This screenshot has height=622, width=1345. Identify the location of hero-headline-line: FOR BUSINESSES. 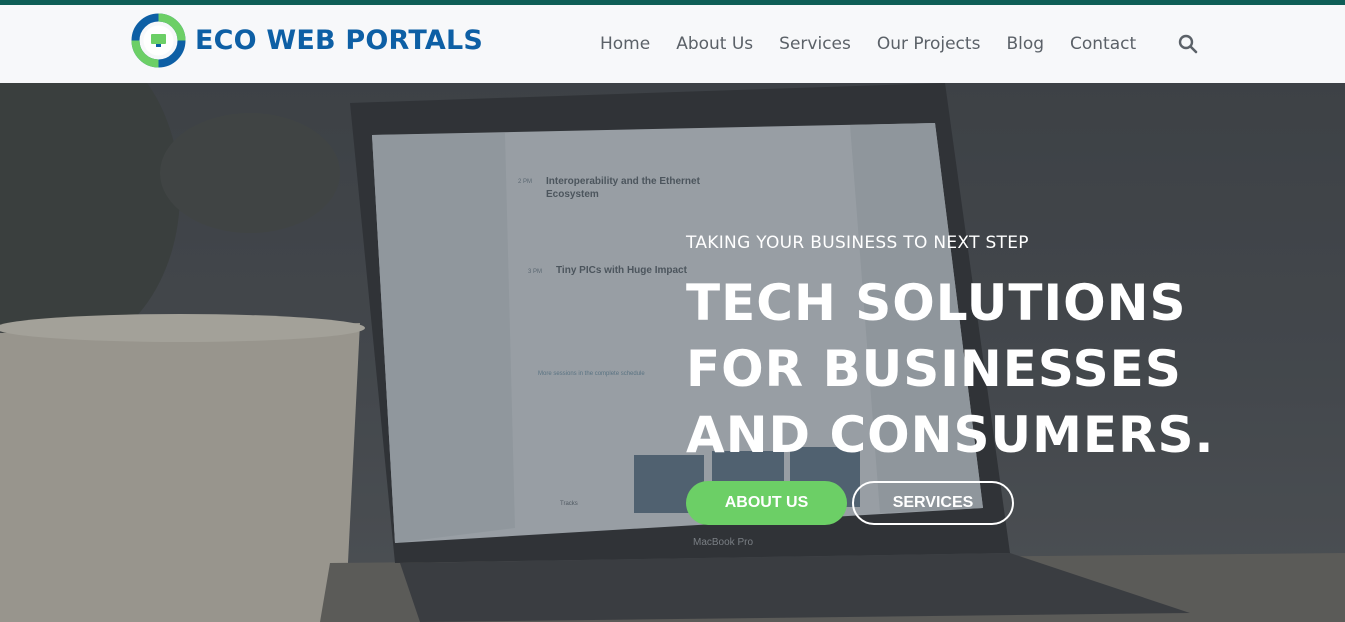
(934, 369).